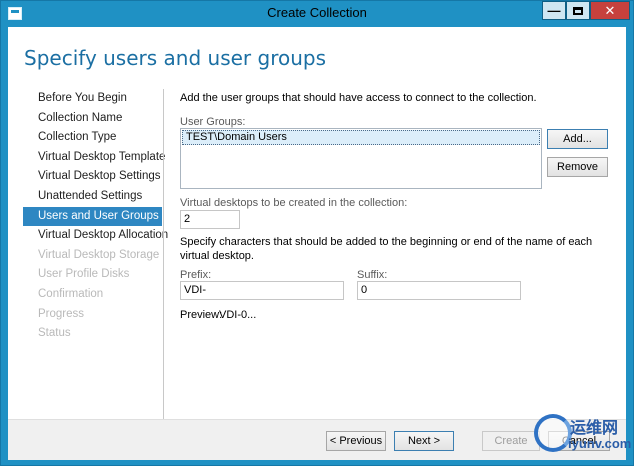 The height and width of the screenshot is (466, 634). I want to click on nav-divider, so click(163, 254).